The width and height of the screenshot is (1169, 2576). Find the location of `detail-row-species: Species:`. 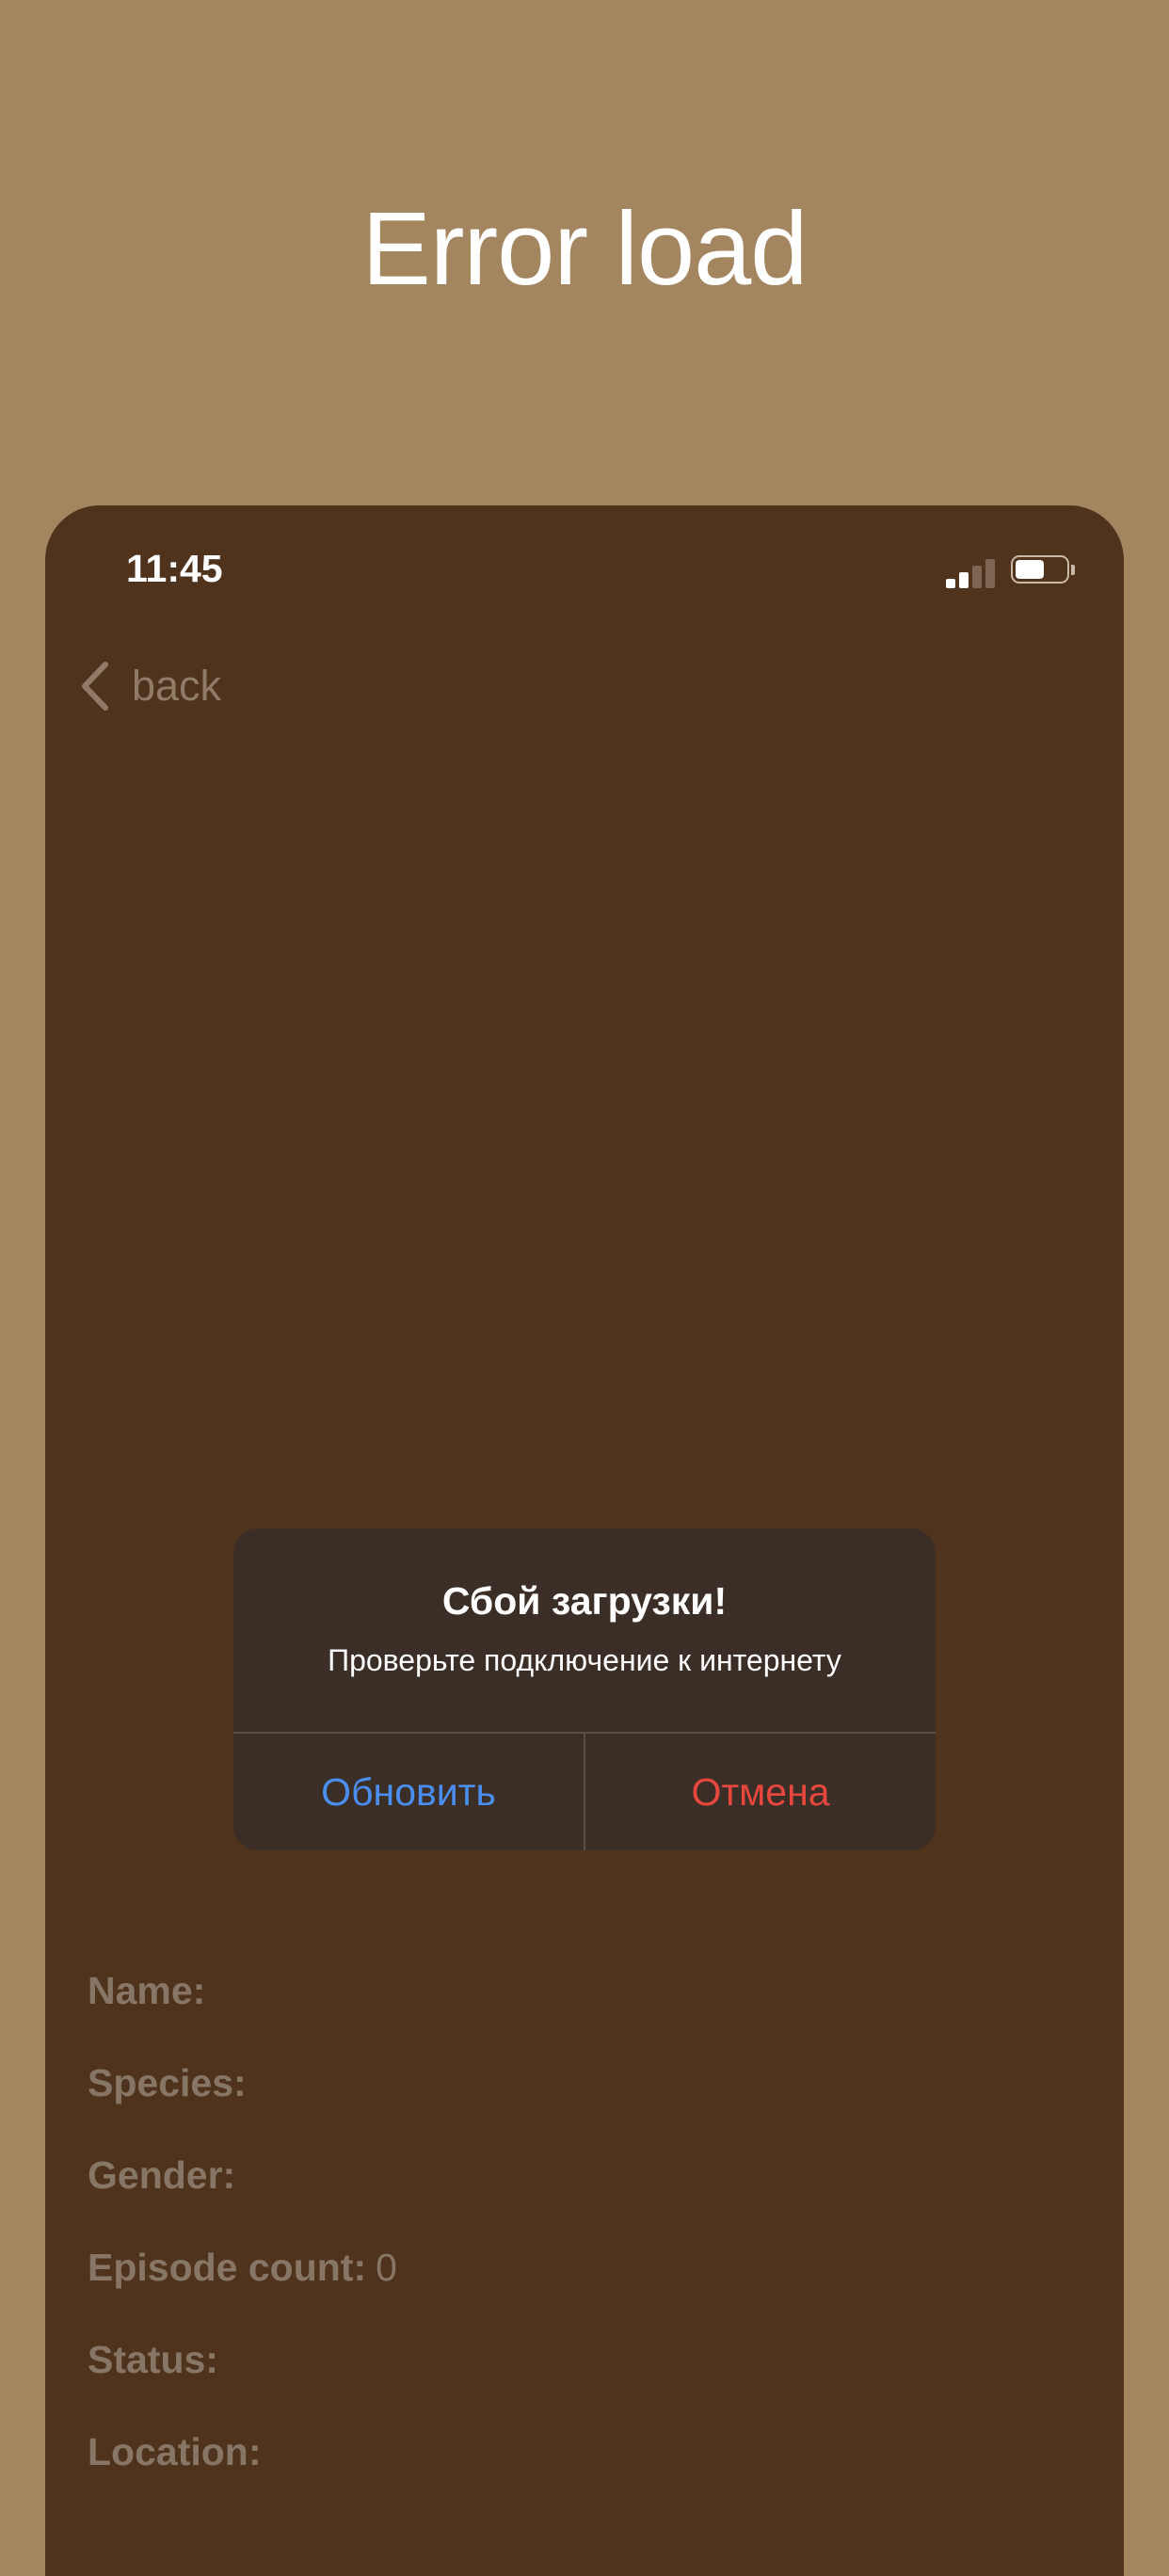

detail-row-species: Species: is located at coordinates (242, 2107).